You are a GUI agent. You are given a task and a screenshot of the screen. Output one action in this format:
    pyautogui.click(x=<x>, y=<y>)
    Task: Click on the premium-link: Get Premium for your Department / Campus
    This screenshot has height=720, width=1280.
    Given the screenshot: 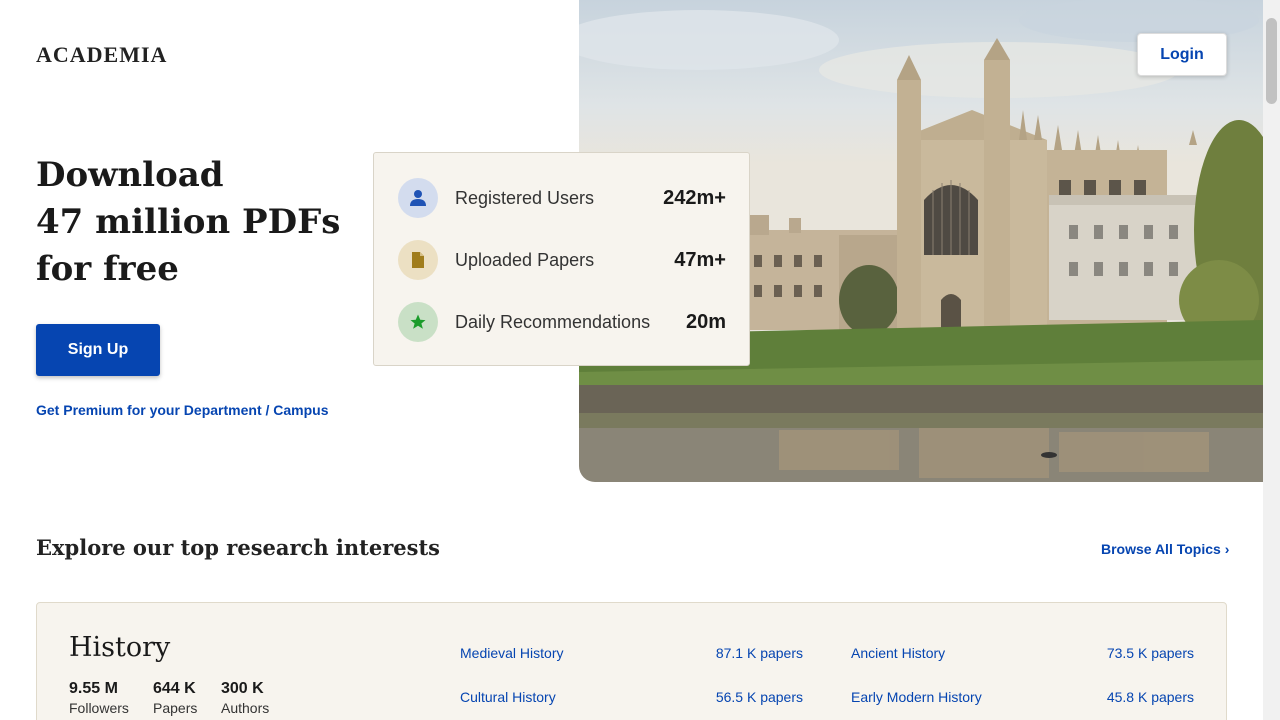 What is the action you would take?
    pyautogui.click(x=182, y=410)
    